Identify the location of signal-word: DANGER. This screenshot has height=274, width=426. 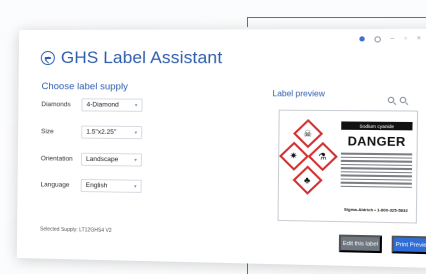
(376, 141).